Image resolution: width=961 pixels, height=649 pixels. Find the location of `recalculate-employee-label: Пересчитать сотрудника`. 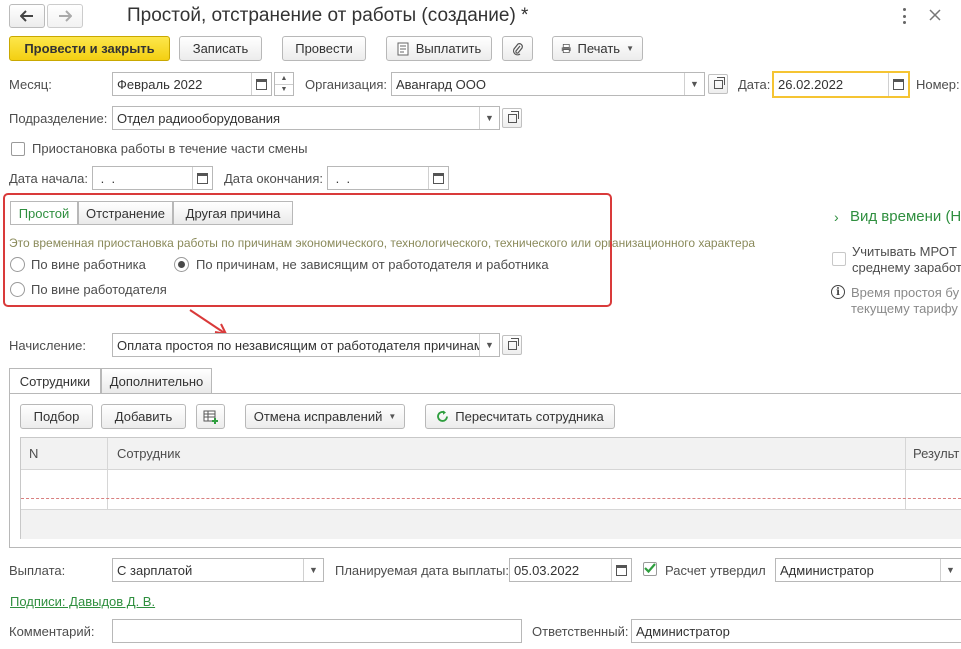

recalculate-employee-label: Пересчитать сотрудника is located at coordinates (529, 416).